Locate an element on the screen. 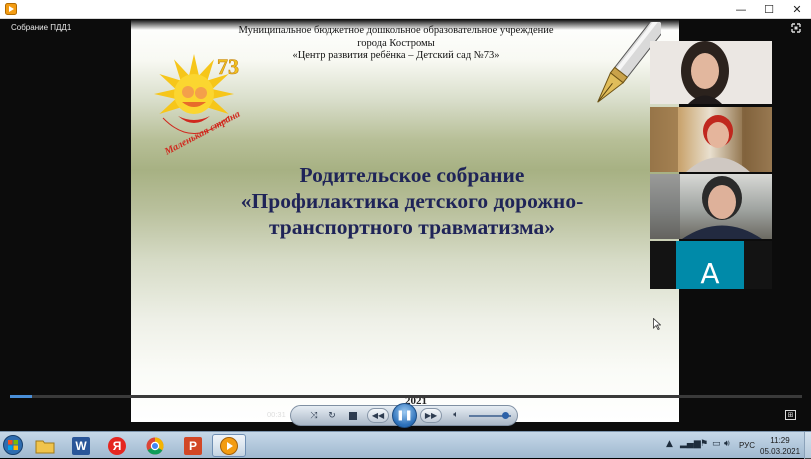  window-controls: — ☐ ✕ is located at coordinates (769, 9).